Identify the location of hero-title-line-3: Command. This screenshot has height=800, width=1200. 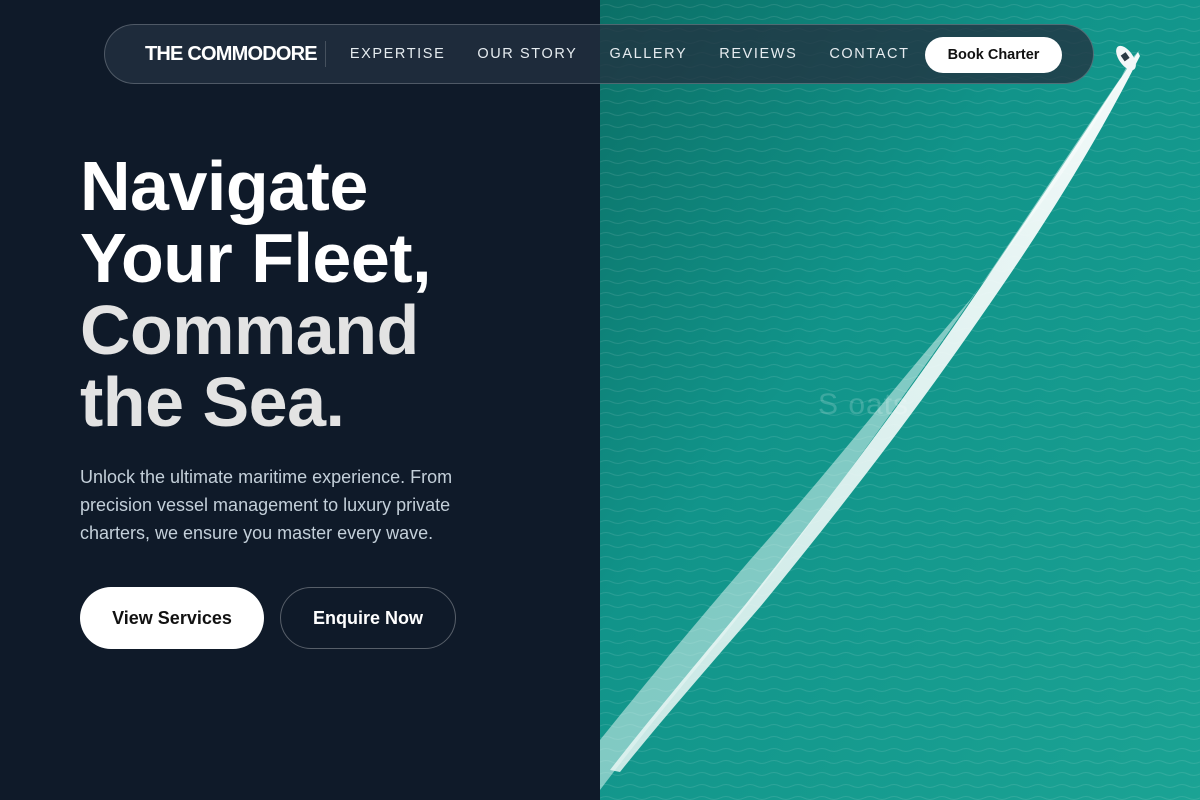
(249, 330).